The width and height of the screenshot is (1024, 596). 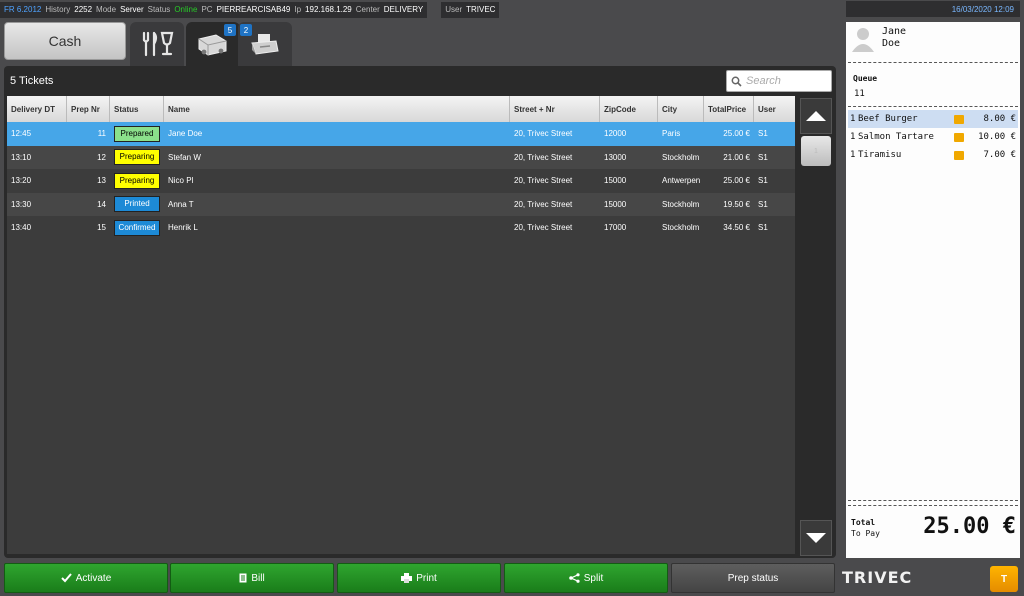 I want to click on ip-value: 192.168.1.29, so click(x=328, y=9).